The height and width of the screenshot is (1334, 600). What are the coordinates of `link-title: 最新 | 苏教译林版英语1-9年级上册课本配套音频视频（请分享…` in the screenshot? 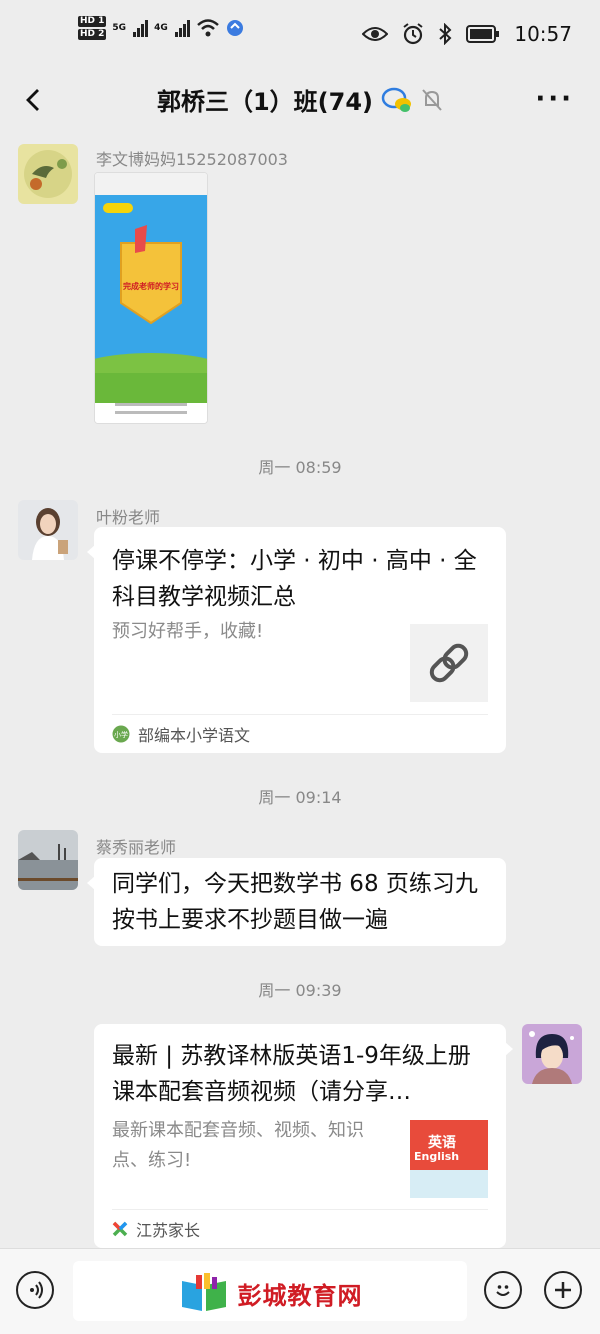 It's located at (291, 1074).